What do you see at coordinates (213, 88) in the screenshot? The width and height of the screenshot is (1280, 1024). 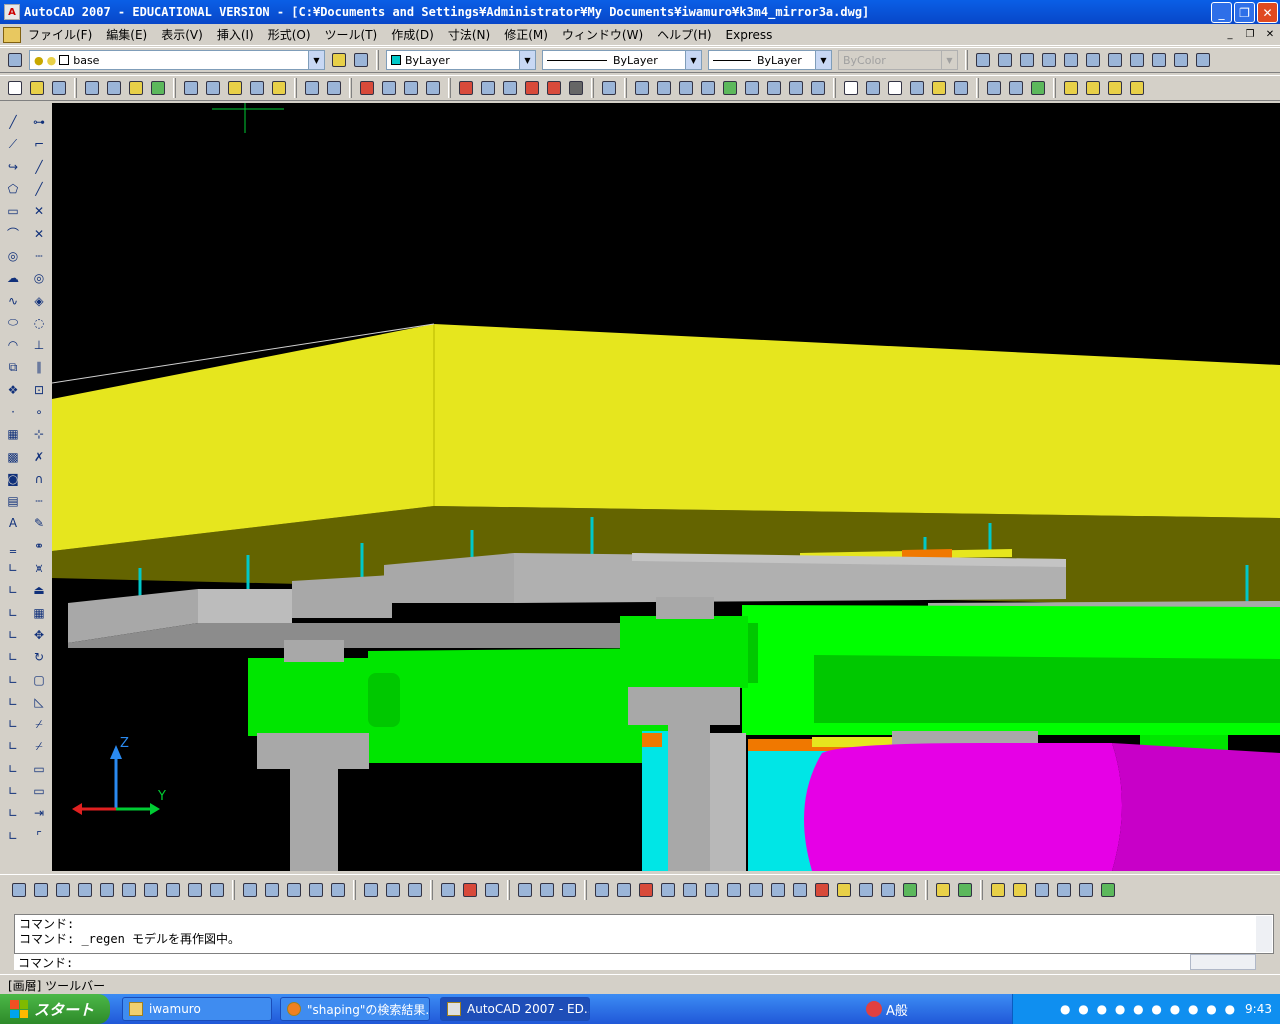 I see `copy-button` at bounding box center [213, 88].